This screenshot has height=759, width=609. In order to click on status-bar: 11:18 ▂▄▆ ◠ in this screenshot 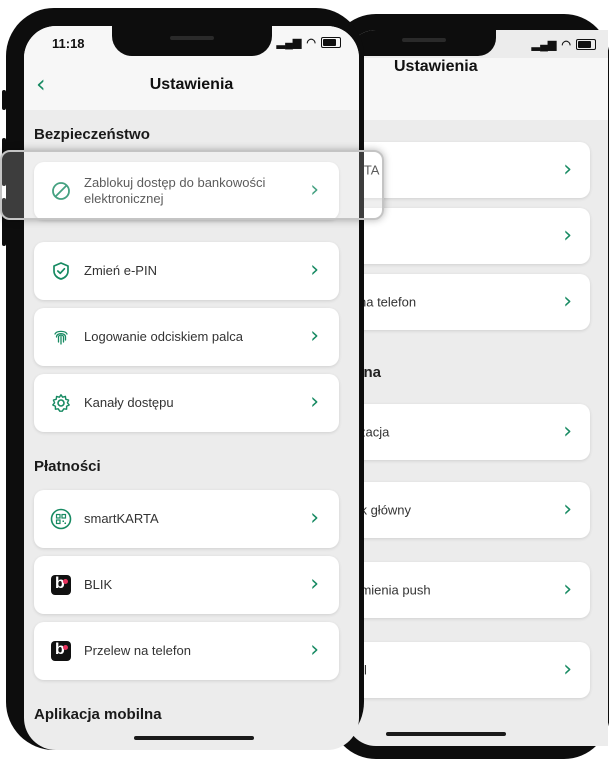, I will do `click(191, 45)`.